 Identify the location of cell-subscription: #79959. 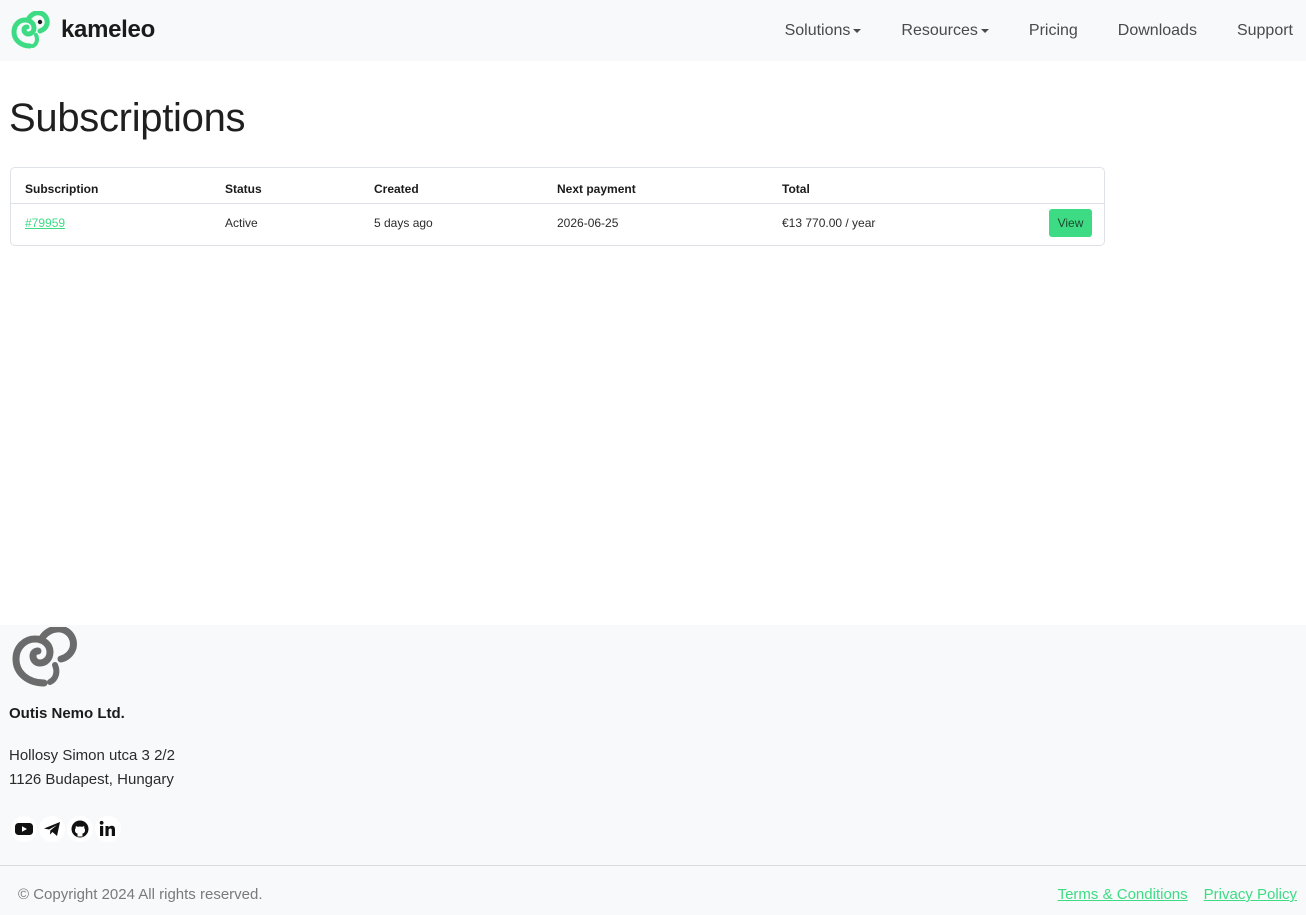
(111, 223).